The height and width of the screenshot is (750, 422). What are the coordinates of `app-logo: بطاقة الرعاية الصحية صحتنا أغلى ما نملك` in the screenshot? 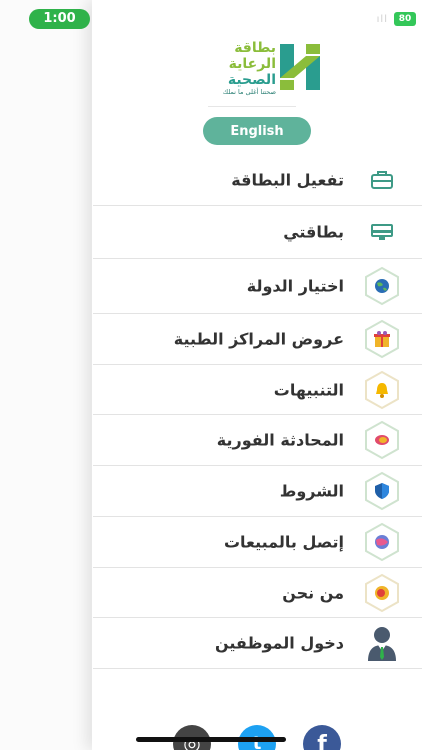 It's located at (261, 68).